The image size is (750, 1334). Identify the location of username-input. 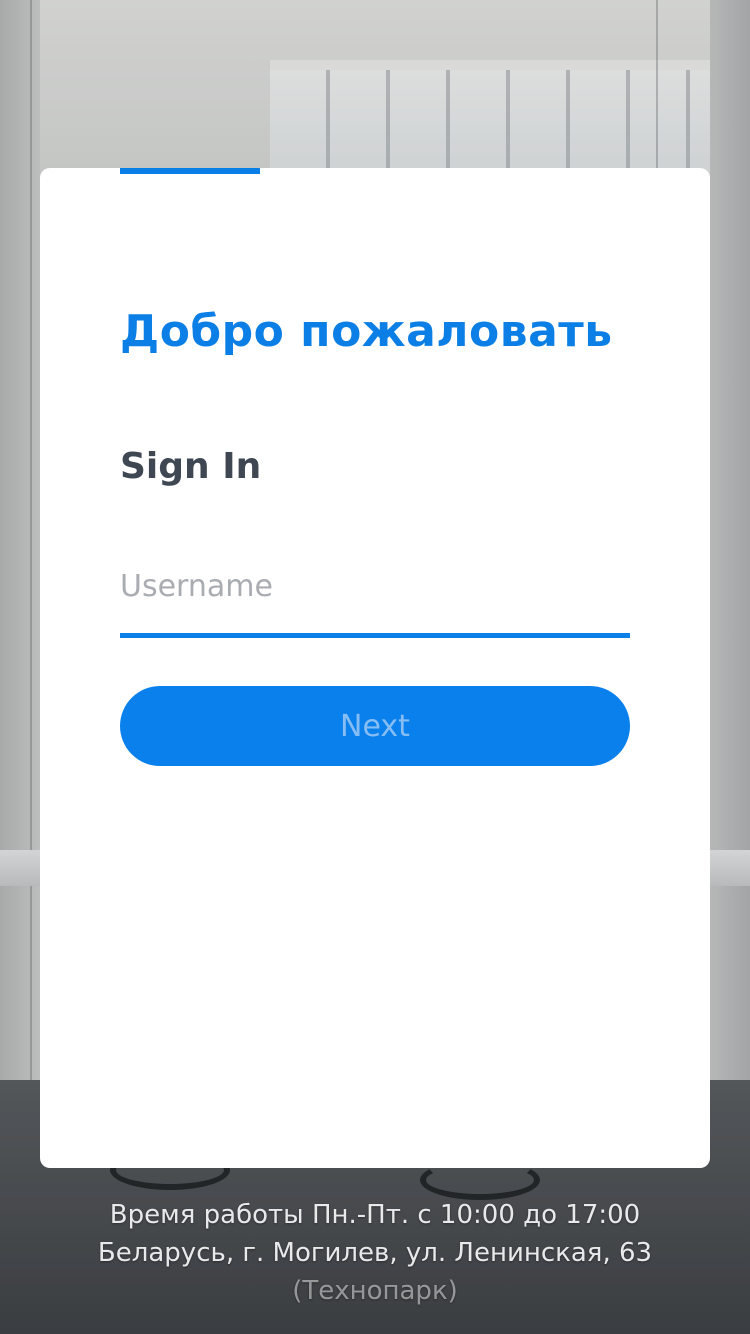
(375, 598).